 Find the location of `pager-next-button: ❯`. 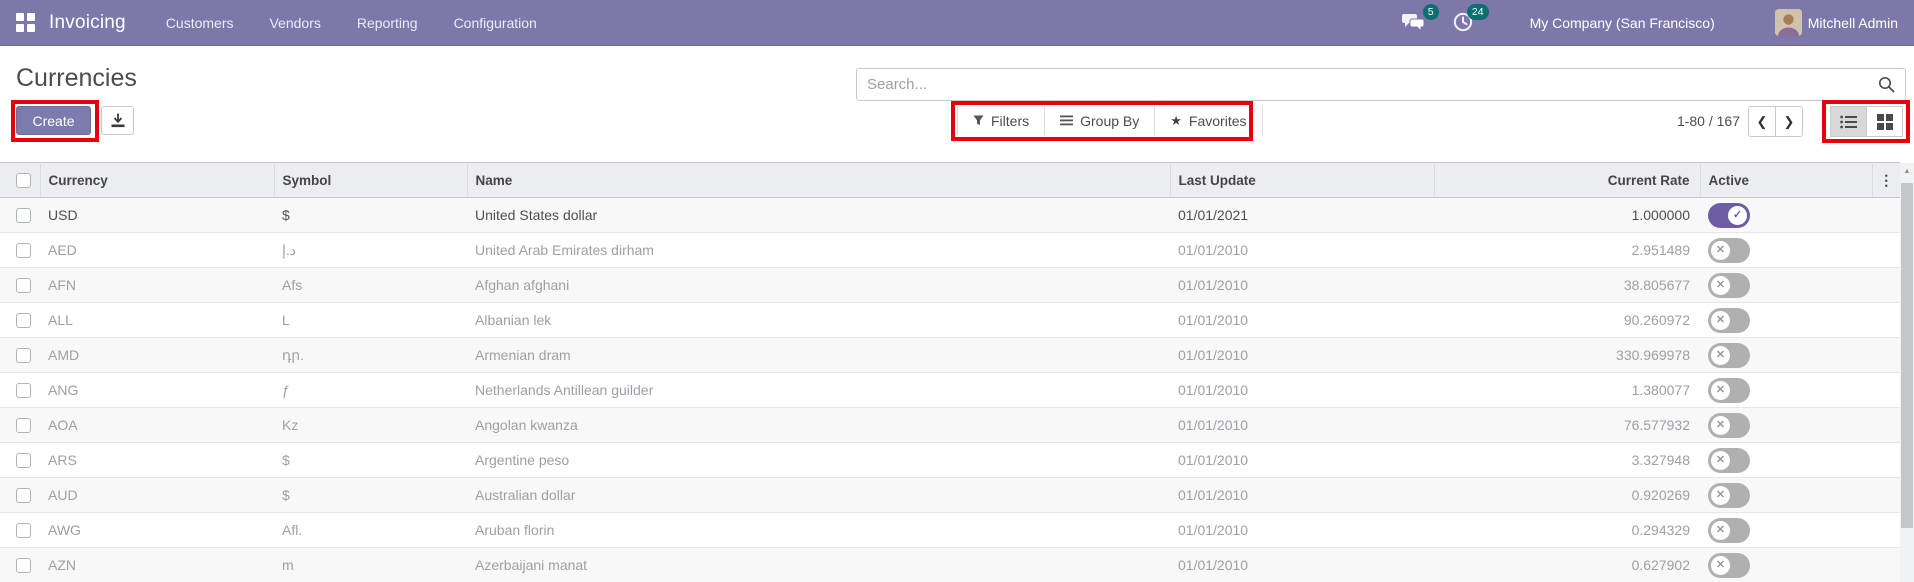

pager-next-button: ❯ is located at coordinates (1789, 121).